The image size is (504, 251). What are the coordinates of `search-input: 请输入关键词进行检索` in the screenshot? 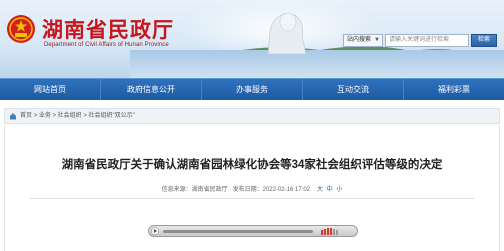 It's located at (427, 40).